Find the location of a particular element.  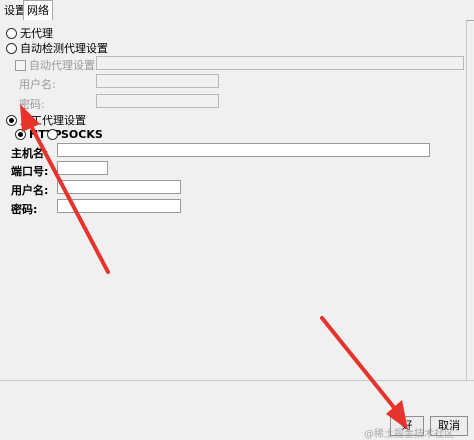

auto-detect-option: 自动检测代理设置 is located at coordinates (57, 48).